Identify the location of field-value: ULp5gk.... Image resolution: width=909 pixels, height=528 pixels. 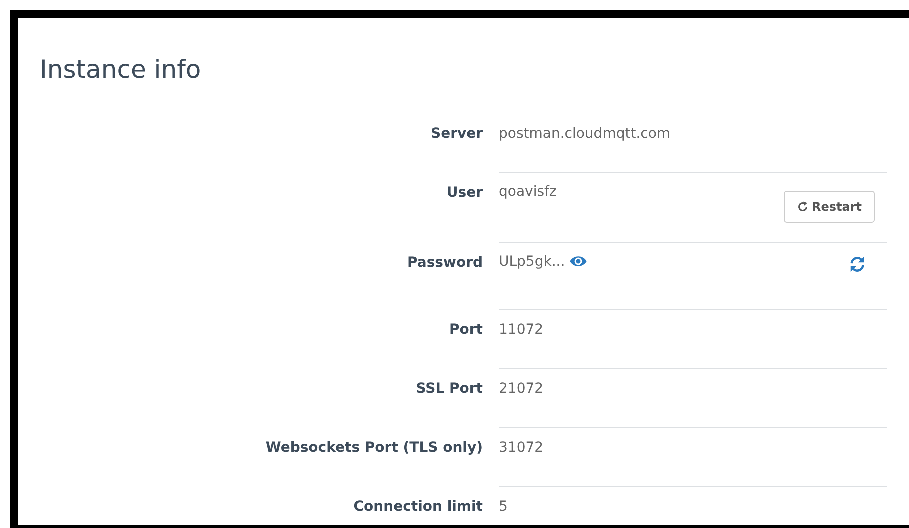
(532, 262).